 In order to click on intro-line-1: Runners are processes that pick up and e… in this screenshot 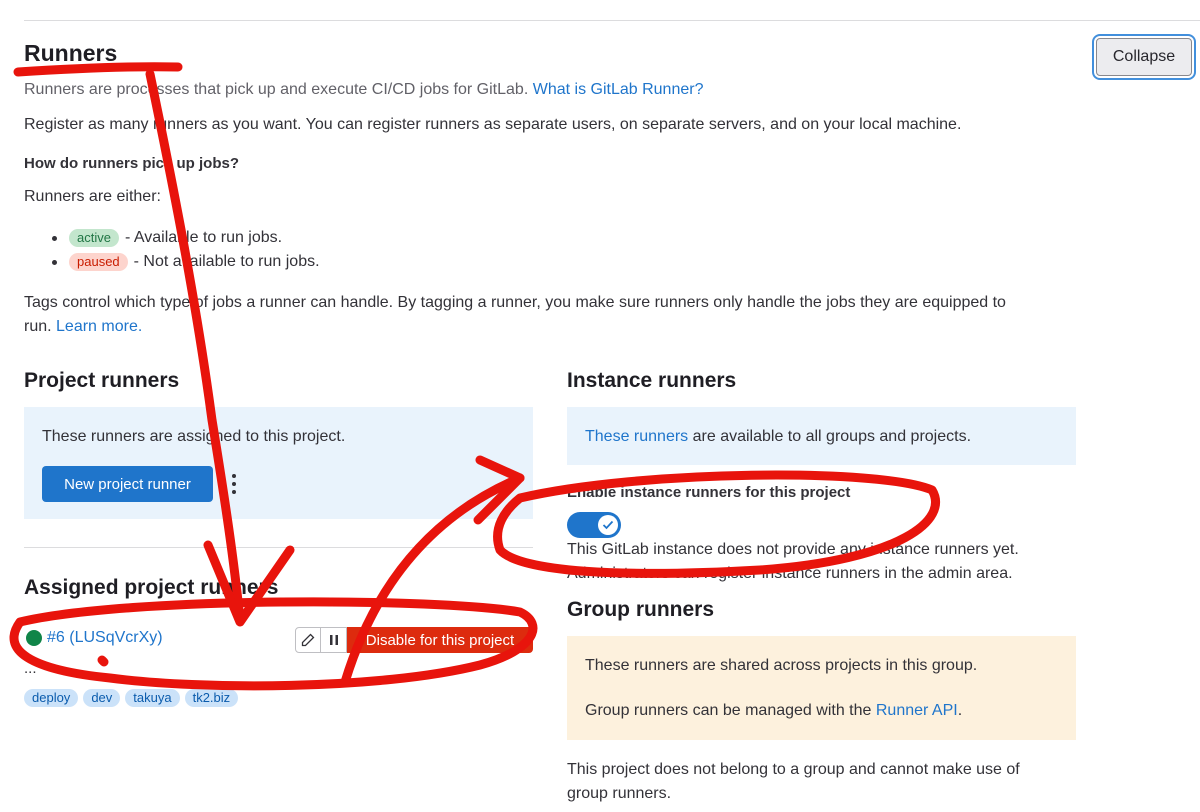, I will do `click(363, 90)`.